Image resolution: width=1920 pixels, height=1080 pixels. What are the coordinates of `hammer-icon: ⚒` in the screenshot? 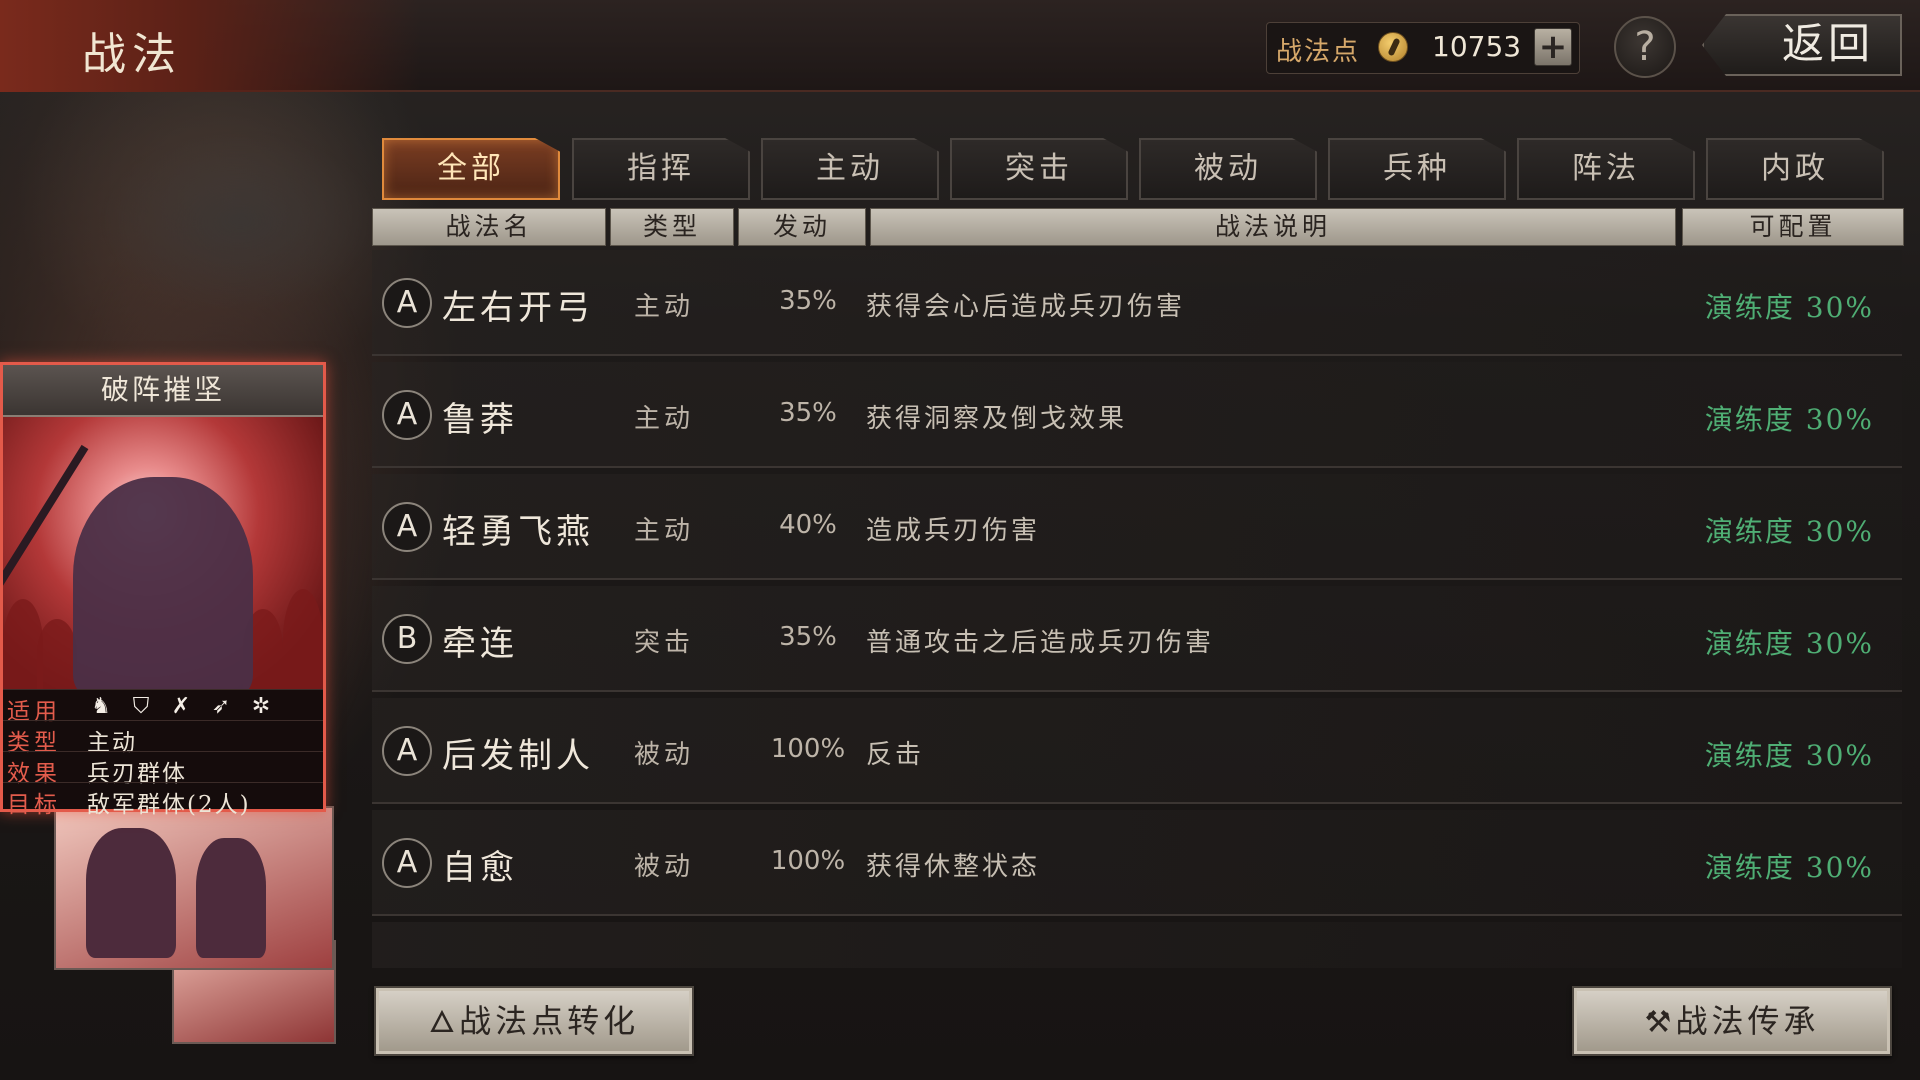 It's located at (1658, 1022).